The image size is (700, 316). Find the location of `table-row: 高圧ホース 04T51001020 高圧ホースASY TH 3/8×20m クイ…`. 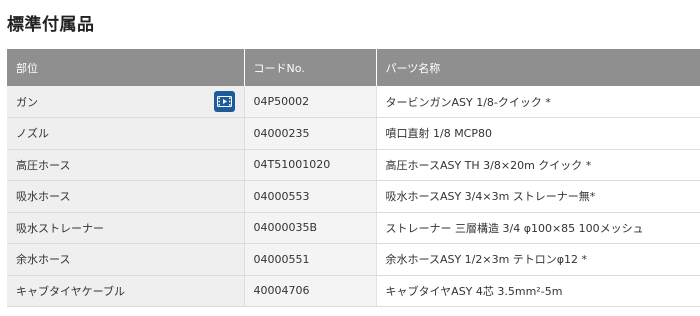

table-row: 高圧ホース 04T51001020 高圧ホースASY TH 3/8×20m クイ… is located at coordinates (353, 165).